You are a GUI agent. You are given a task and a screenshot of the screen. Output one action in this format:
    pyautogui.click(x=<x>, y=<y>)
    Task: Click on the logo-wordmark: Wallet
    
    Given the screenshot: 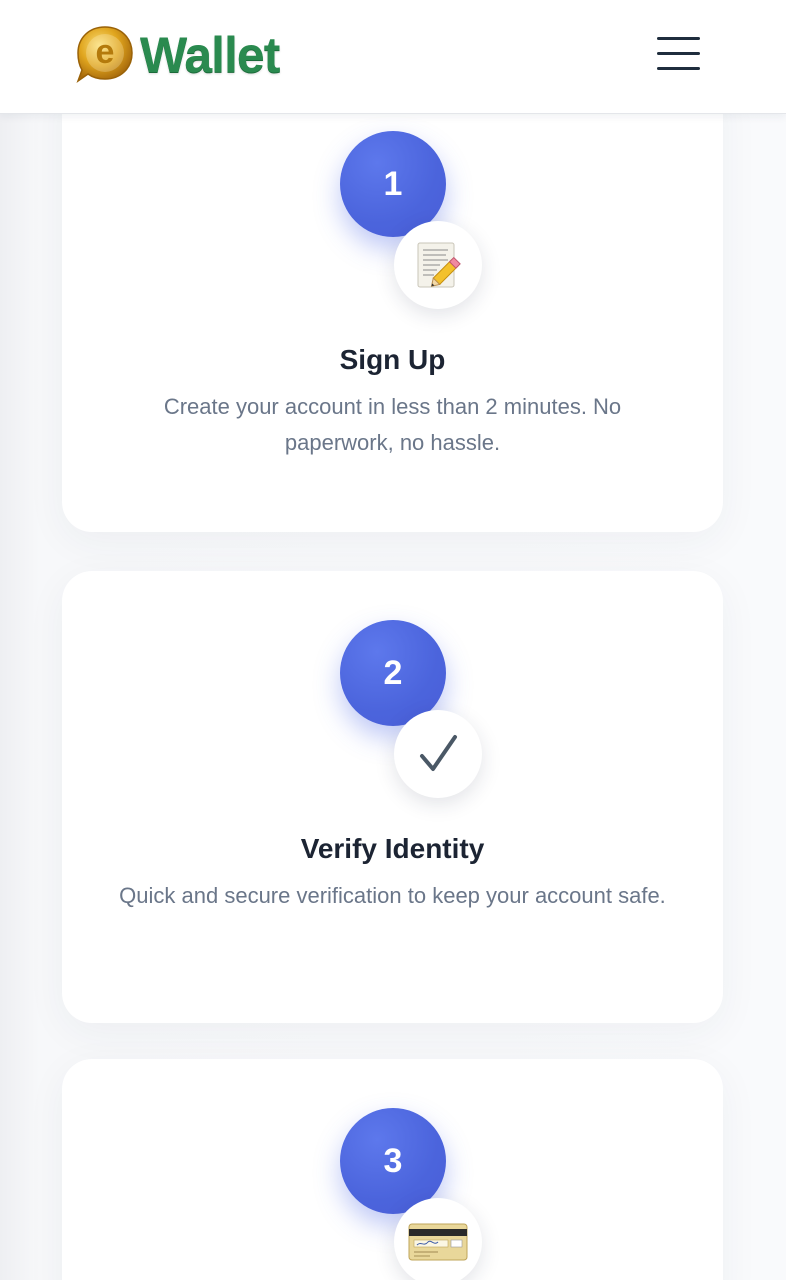 What is the action you would take?
    pyautogui.click(x=210, y=55)
    